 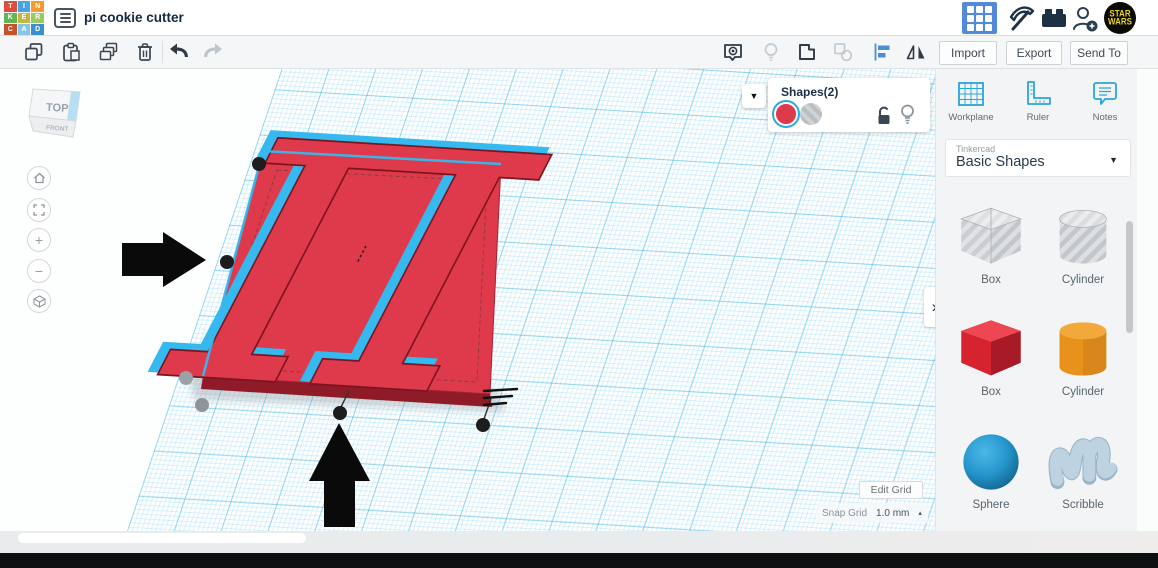 What do you see at coordinates (1099, 53) in the screenshot?
I see `send-to-button: Send To` at bounding box center [1099, 53].